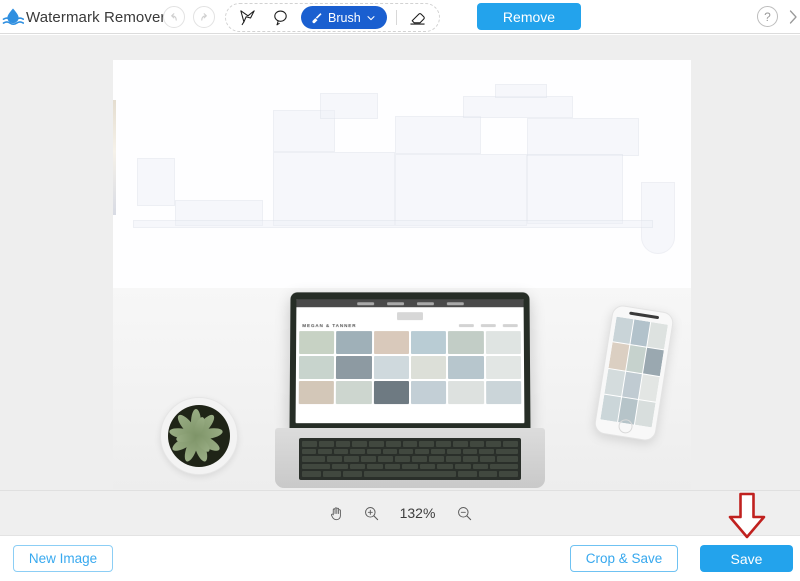  Describe the element at coordinates (400, 559) in the screenshot. I see `bottom-action-bar: New Image Crop & Save Save` at that location.